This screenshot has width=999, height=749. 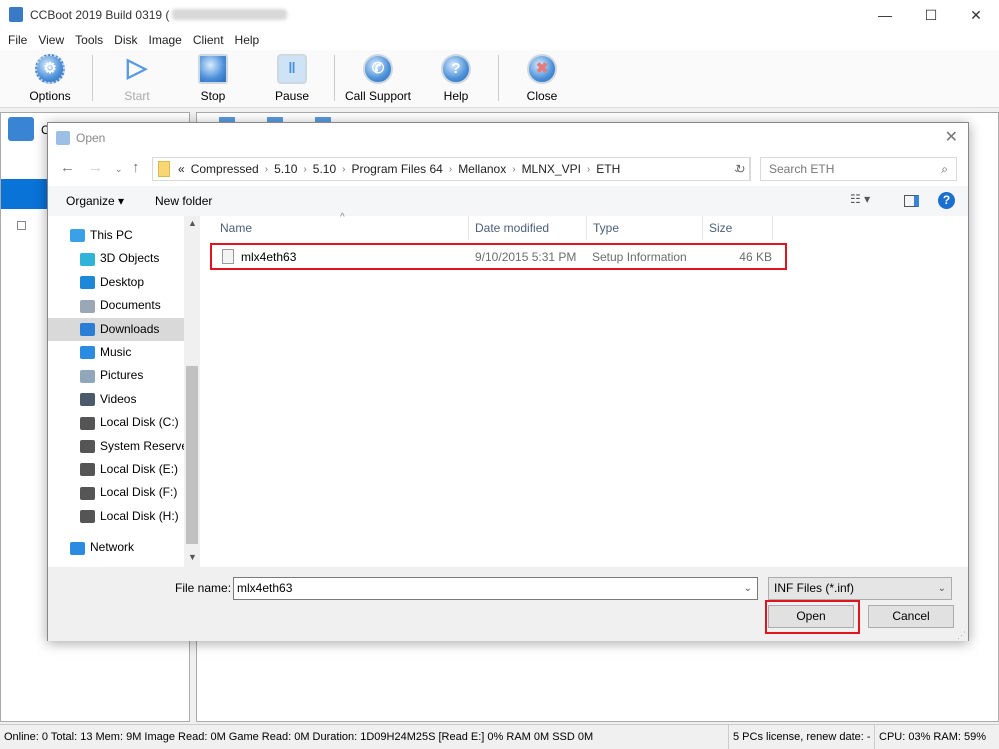 What do you see at coordinates (51, 40) in the screenshot?
I see `menu-view: View` at bounding box center [51, 40].